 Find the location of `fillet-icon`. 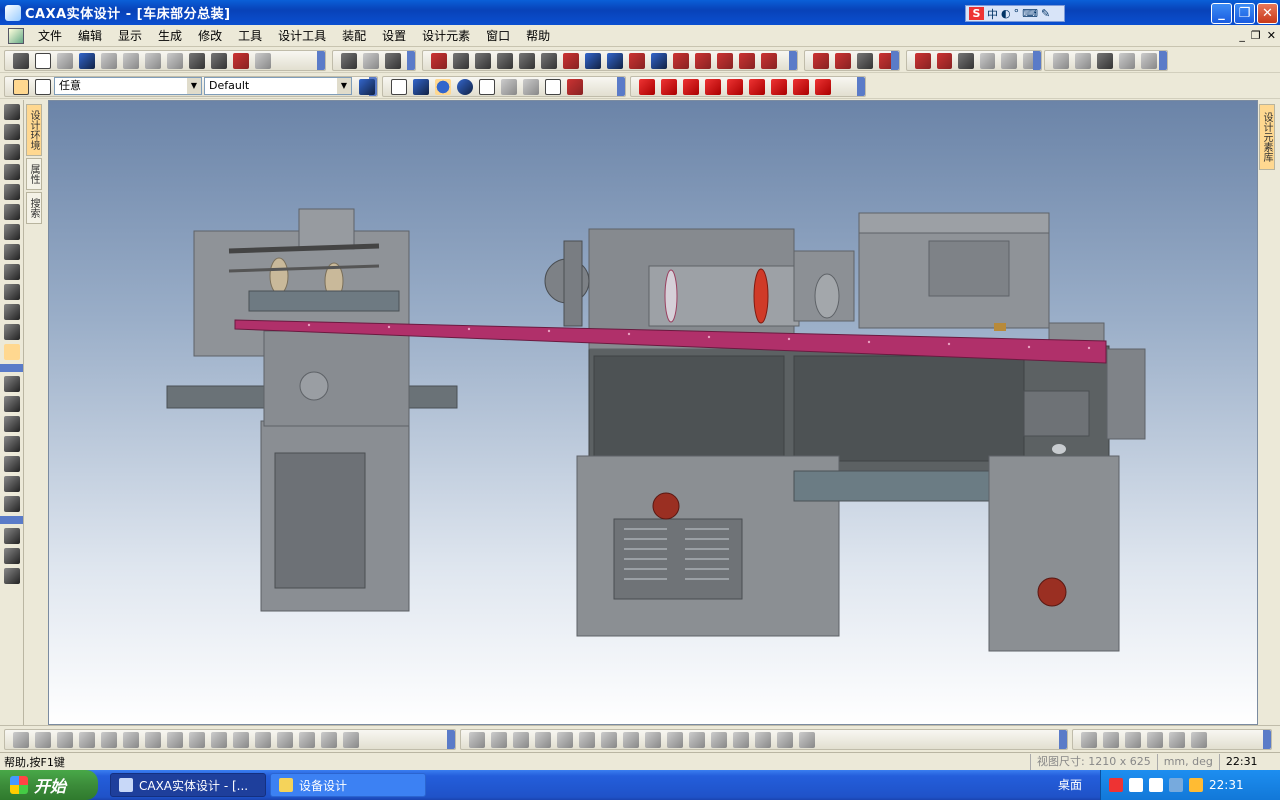

fillet-icon is located at coordinates (571, 60).